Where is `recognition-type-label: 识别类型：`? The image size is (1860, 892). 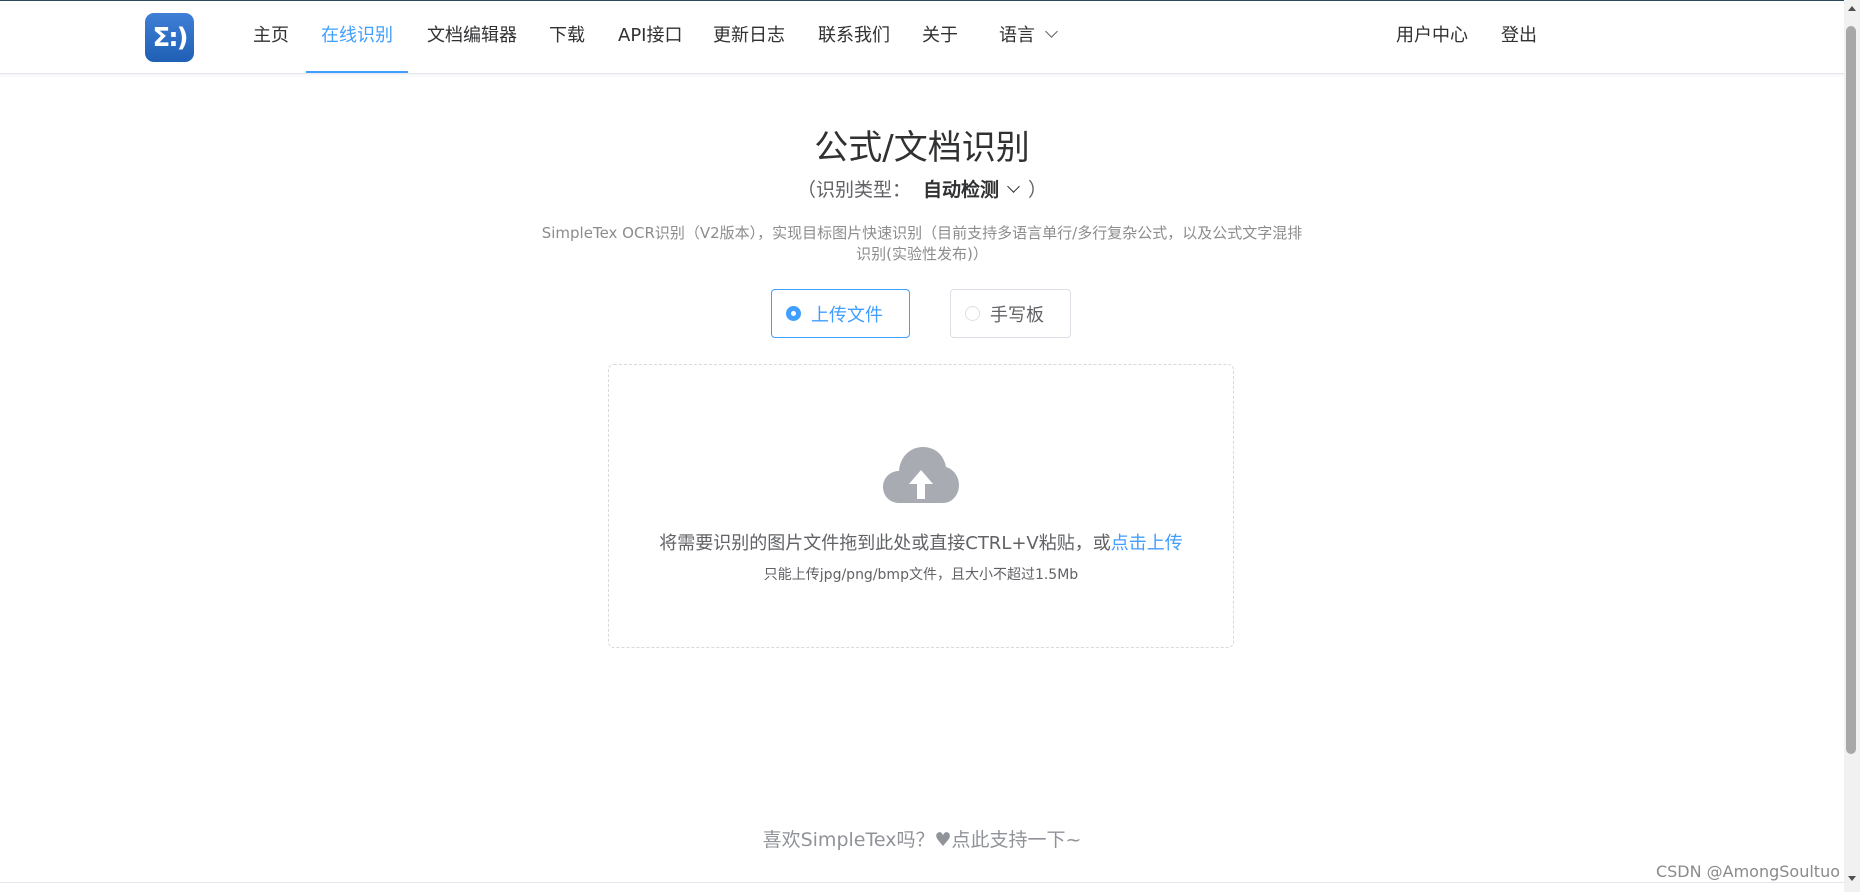 recognition-type-label: 识别类型： is located at coordinates (863, 190).